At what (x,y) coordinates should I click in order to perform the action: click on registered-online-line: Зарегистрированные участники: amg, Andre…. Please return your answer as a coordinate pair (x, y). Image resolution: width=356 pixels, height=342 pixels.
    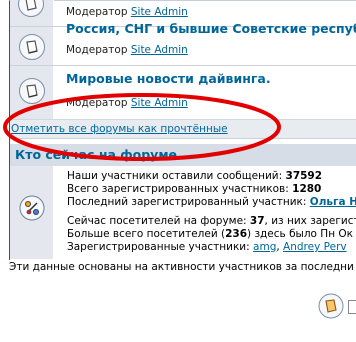
    Looking at the image, I should click on (207, 247).